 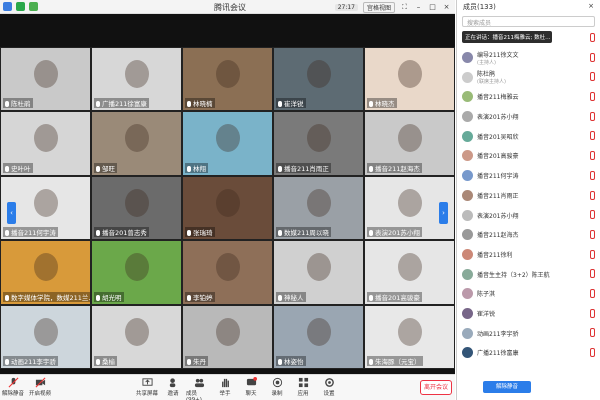 What do you see at coordinates (227, 79) in the screenshot?
I see `video-tile: 林晓楠` at bounding box center [227, 79].